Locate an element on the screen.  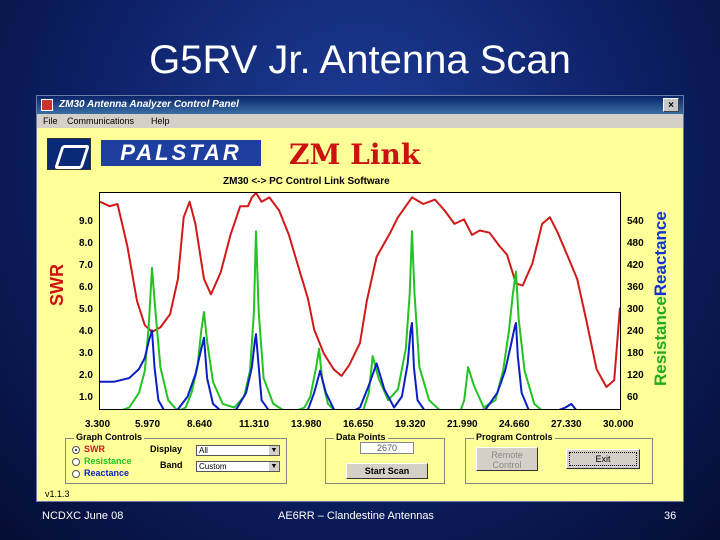
right-tick-label: 360 is located at coordinates (635, 287).